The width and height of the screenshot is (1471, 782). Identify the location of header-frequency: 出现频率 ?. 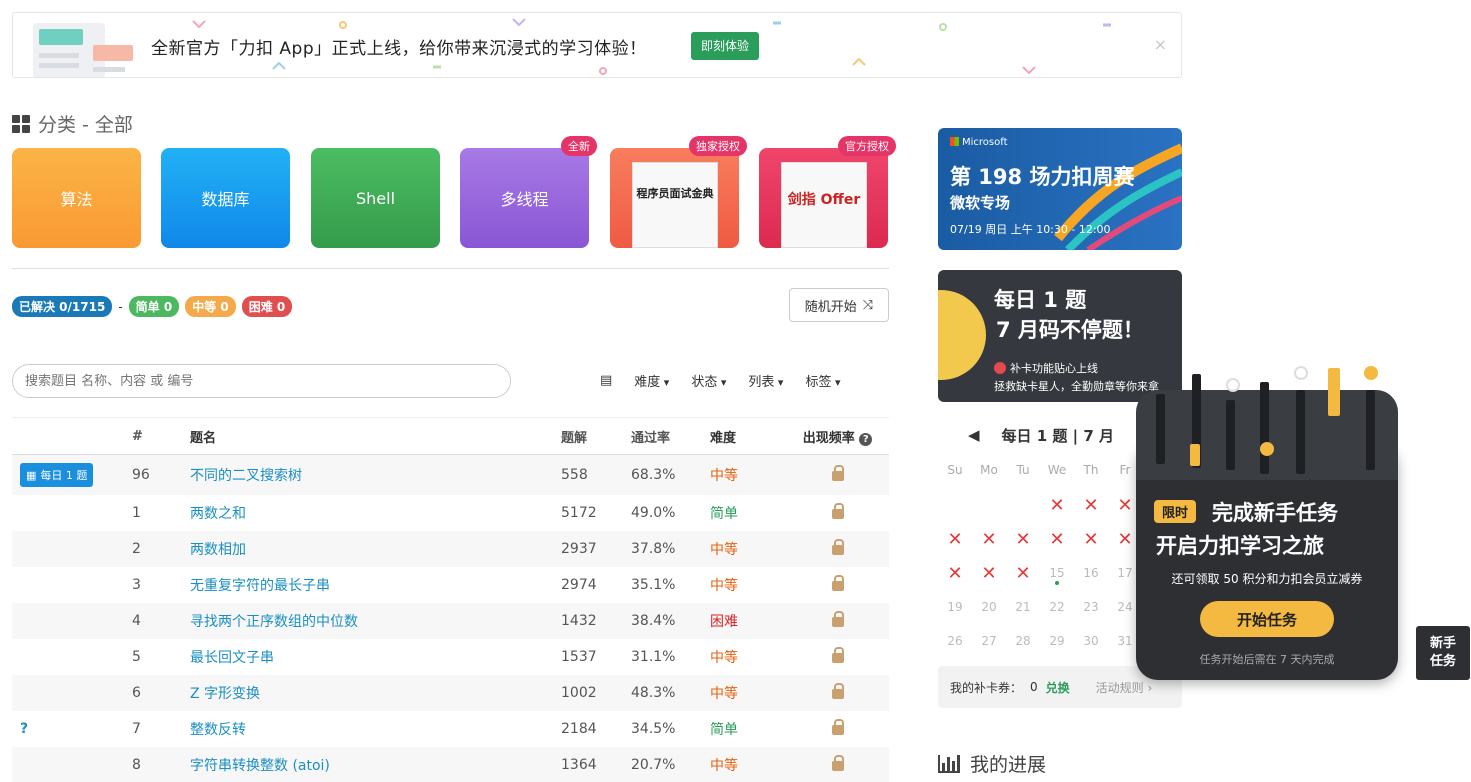
(837, 436).